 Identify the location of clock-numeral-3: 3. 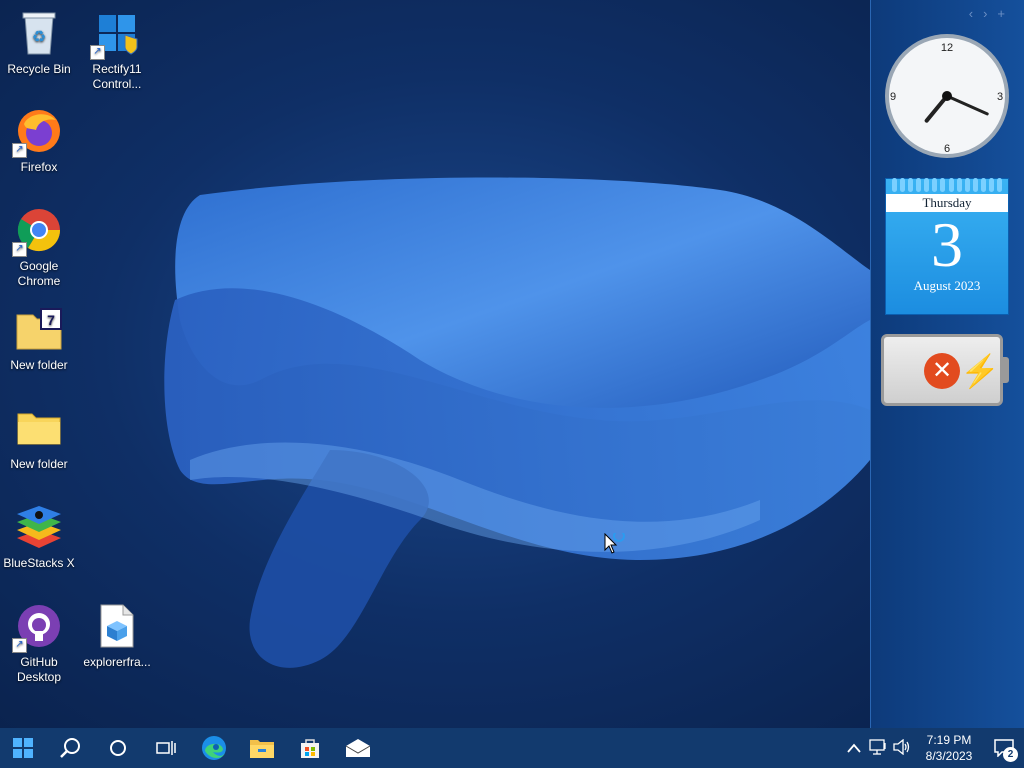
(1000, 97).